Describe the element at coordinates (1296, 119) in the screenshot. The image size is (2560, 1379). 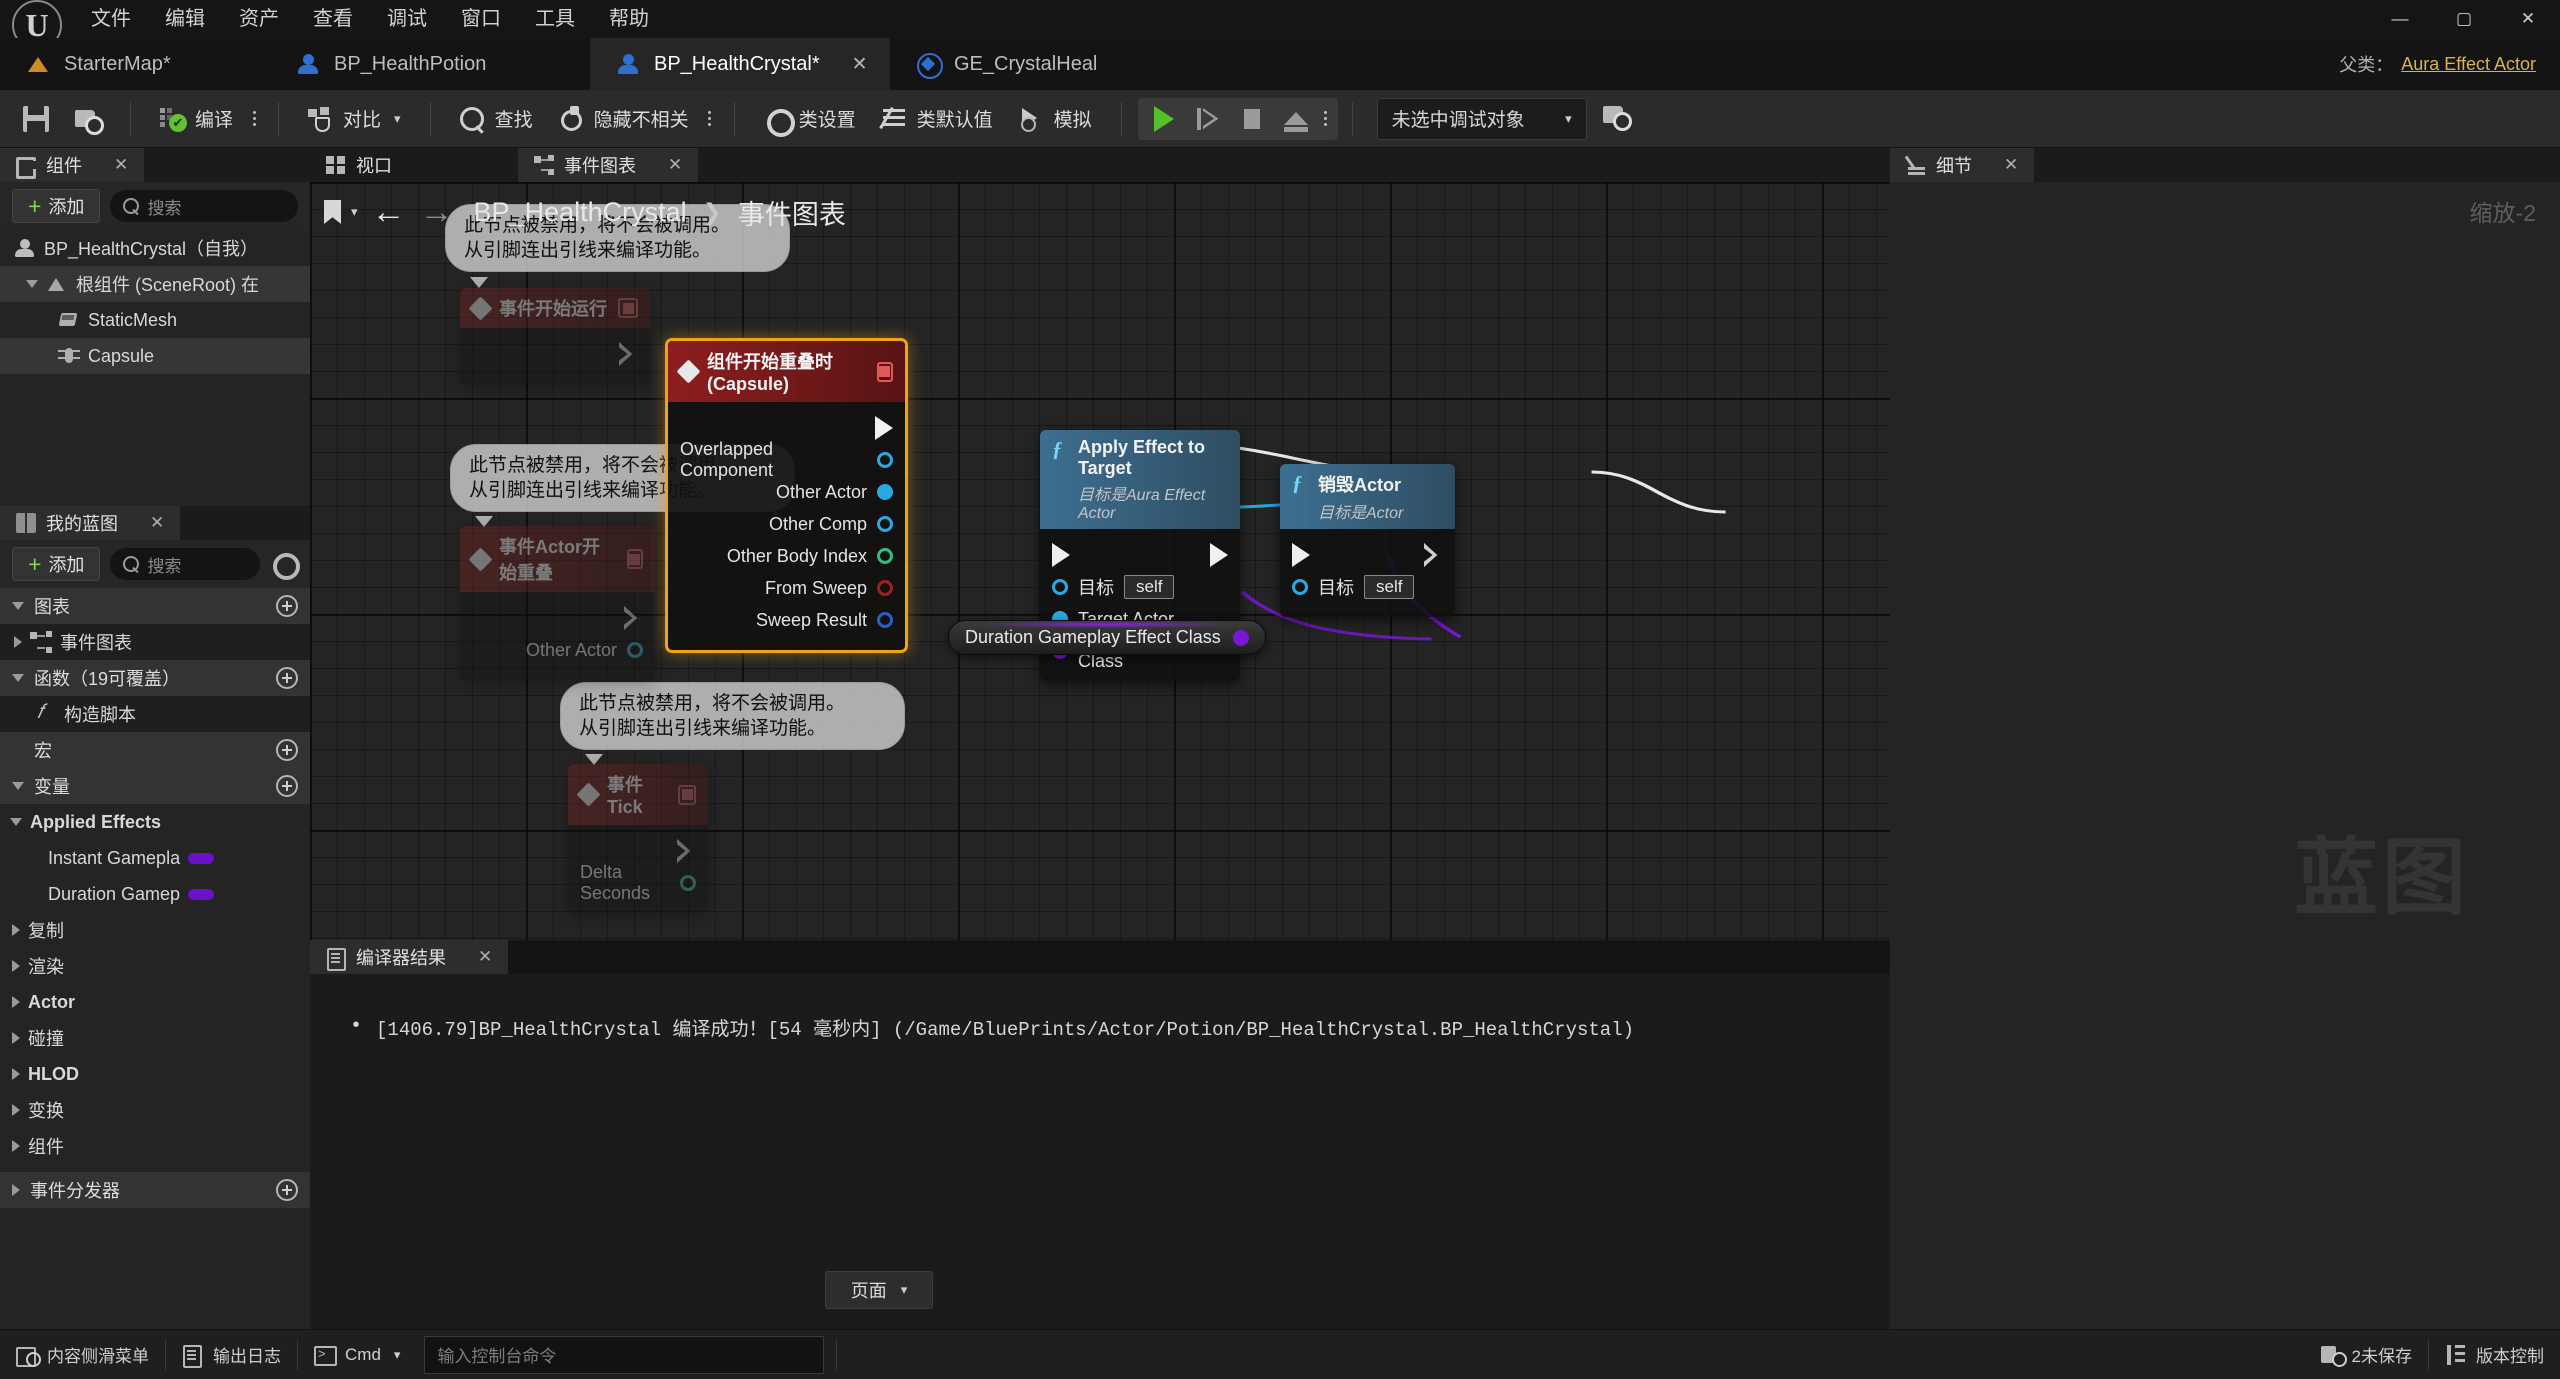
I see `eject-button` at that location.